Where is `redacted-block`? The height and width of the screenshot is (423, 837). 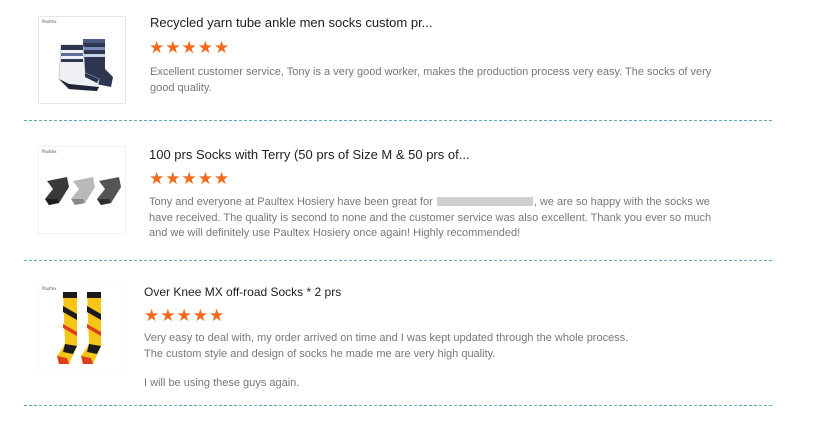 redacted-block is located at coordinates (484, 201).